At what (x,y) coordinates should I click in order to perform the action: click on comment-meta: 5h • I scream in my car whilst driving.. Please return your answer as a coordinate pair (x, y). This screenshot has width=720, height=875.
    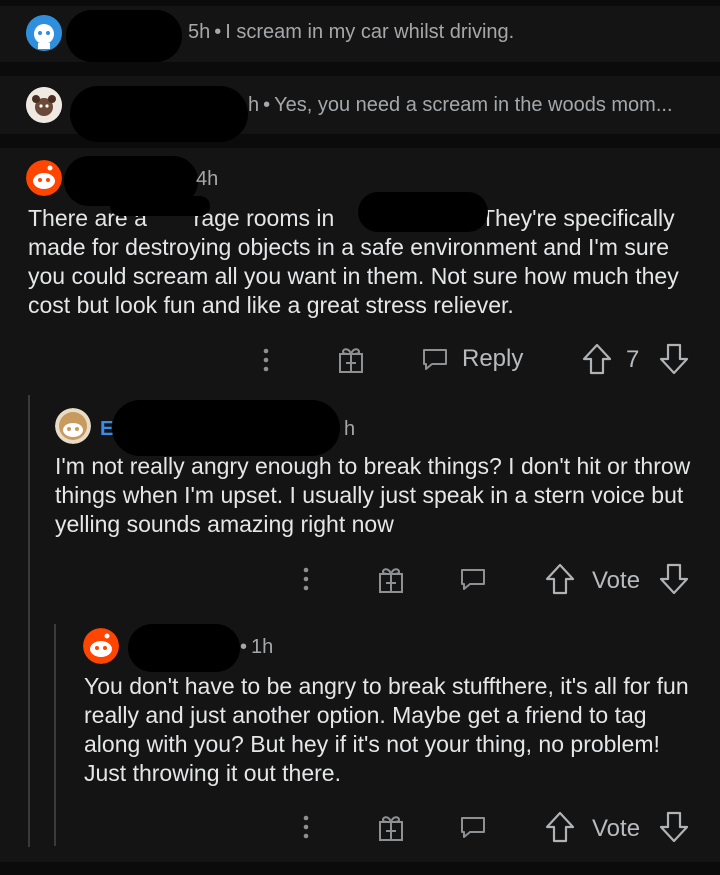
    Looking at the image, I should click on (351, 32).